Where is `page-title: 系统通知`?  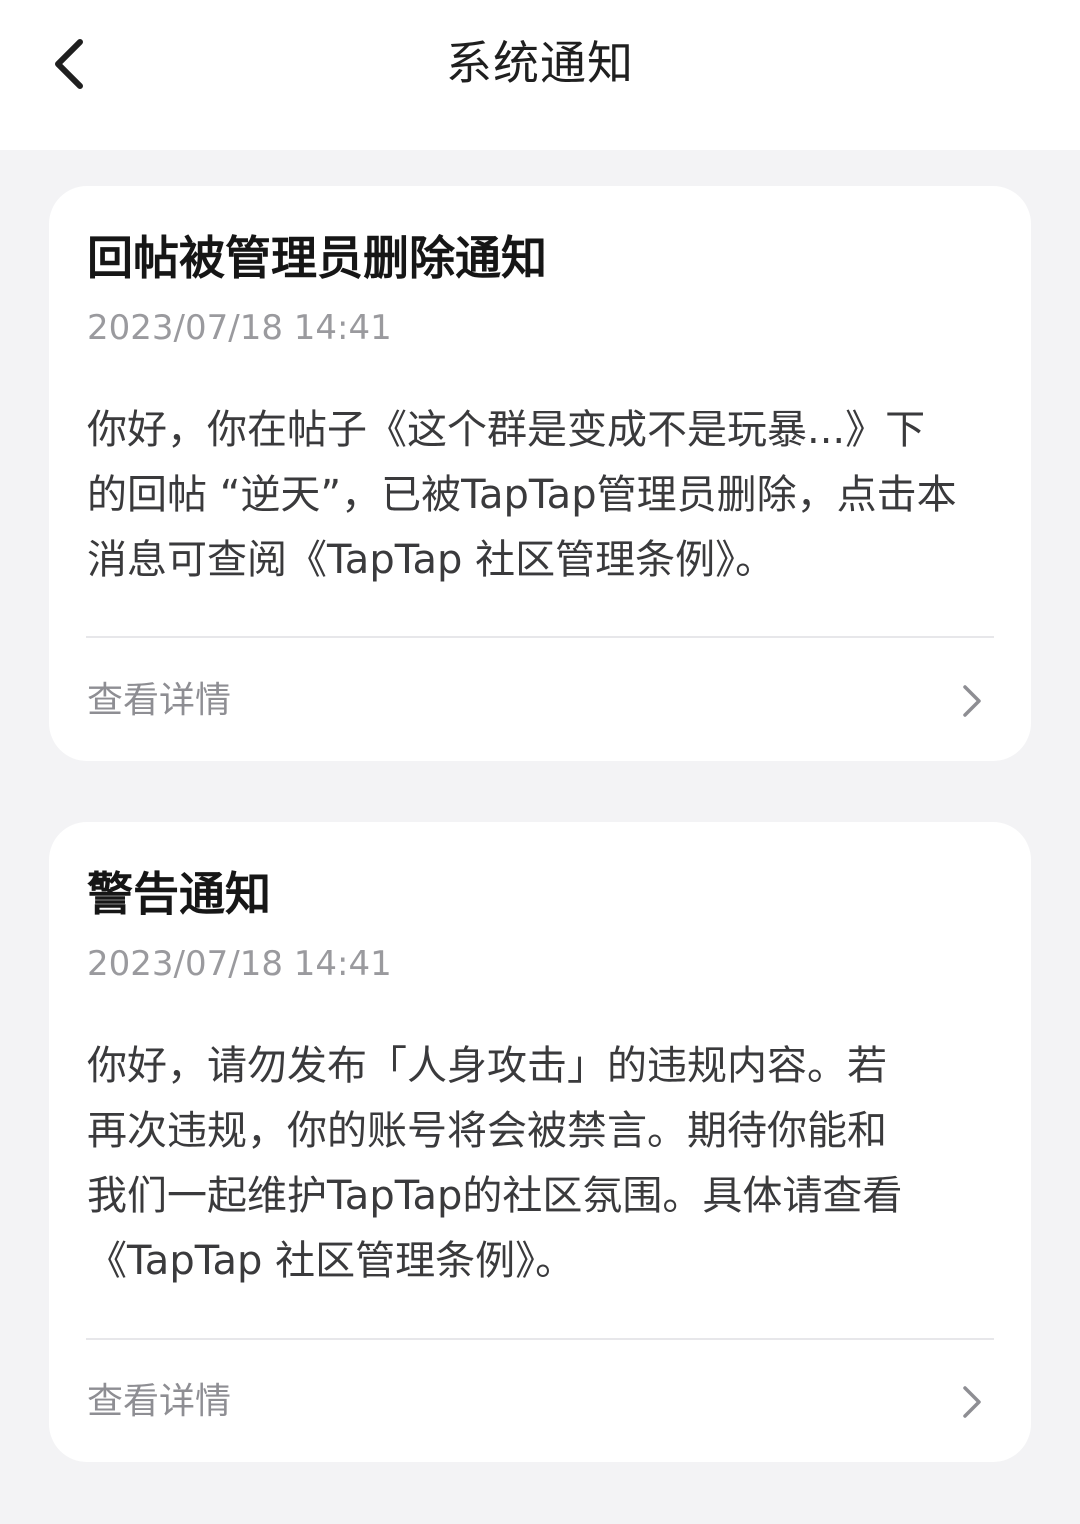 page-title: 系统通知 is located at coordinates (540, 63).